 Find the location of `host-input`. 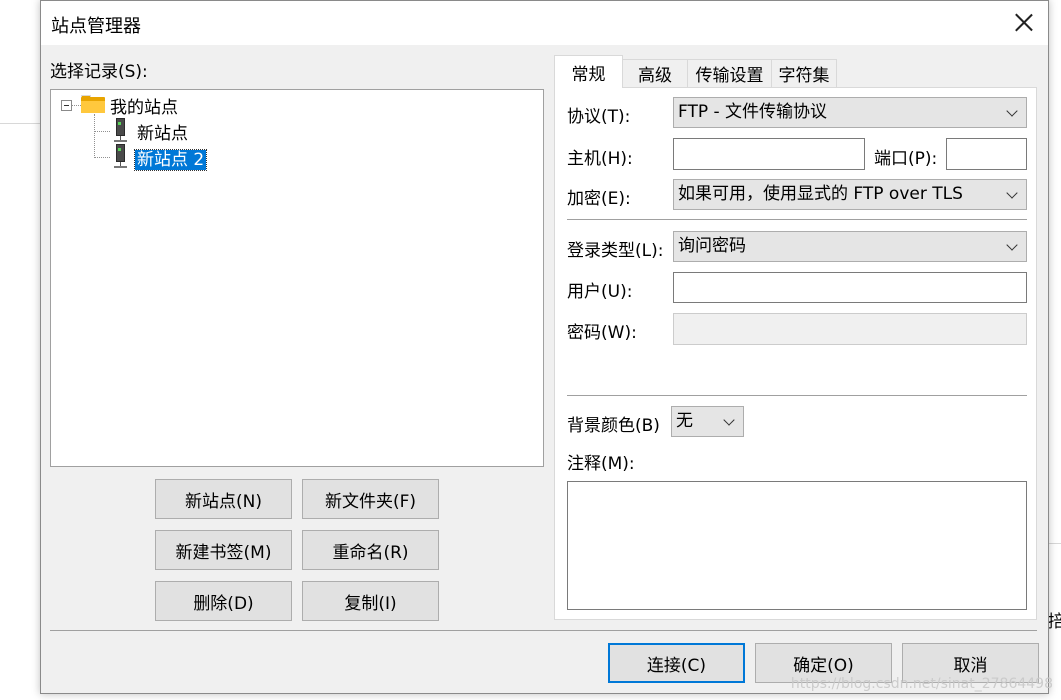

host-input is located at coordinates (769, 154).